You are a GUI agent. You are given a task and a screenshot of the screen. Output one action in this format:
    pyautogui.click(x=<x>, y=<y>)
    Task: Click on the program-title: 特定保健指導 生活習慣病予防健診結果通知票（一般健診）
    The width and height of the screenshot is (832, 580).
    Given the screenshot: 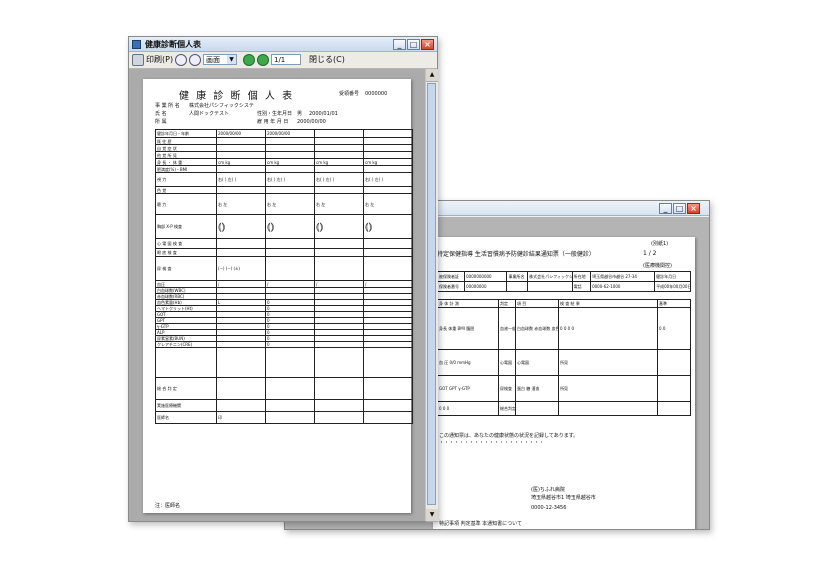 What is the action you would take?
    pyautogui.click(x=516, y=254)
    